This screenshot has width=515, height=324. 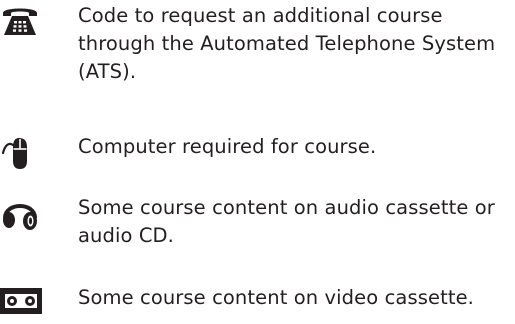 What do you see at coordinates (20, 212) in the screenshot?
I see `headphones-icon` at bounding box center [20, 212].